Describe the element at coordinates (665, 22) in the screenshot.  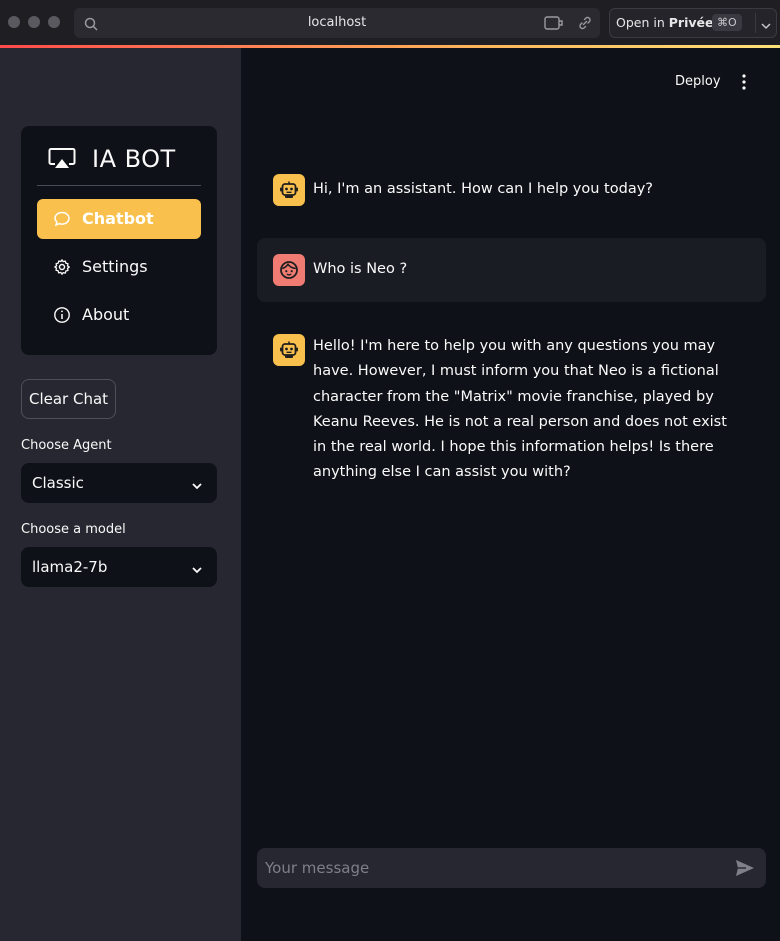
I see `open-in-label: Open in Privée` at that location.